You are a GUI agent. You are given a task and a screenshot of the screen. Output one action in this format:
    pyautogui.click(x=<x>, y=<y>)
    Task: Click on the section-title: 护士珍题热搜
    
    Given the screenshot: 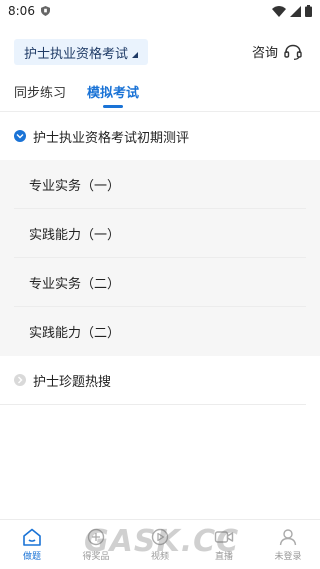 What is the action you would take?
    pyautogui.click(x=72, y=382)
    